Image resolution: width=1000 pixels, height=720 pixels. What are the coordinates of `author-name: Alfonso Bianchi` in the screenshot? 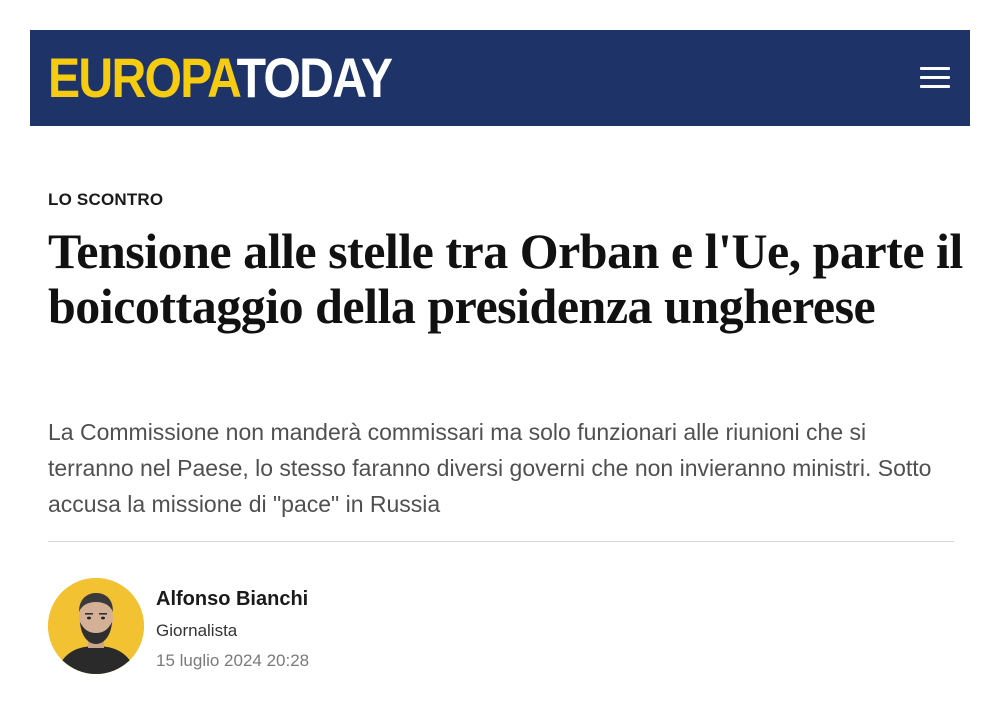 It's located at (232, 599).